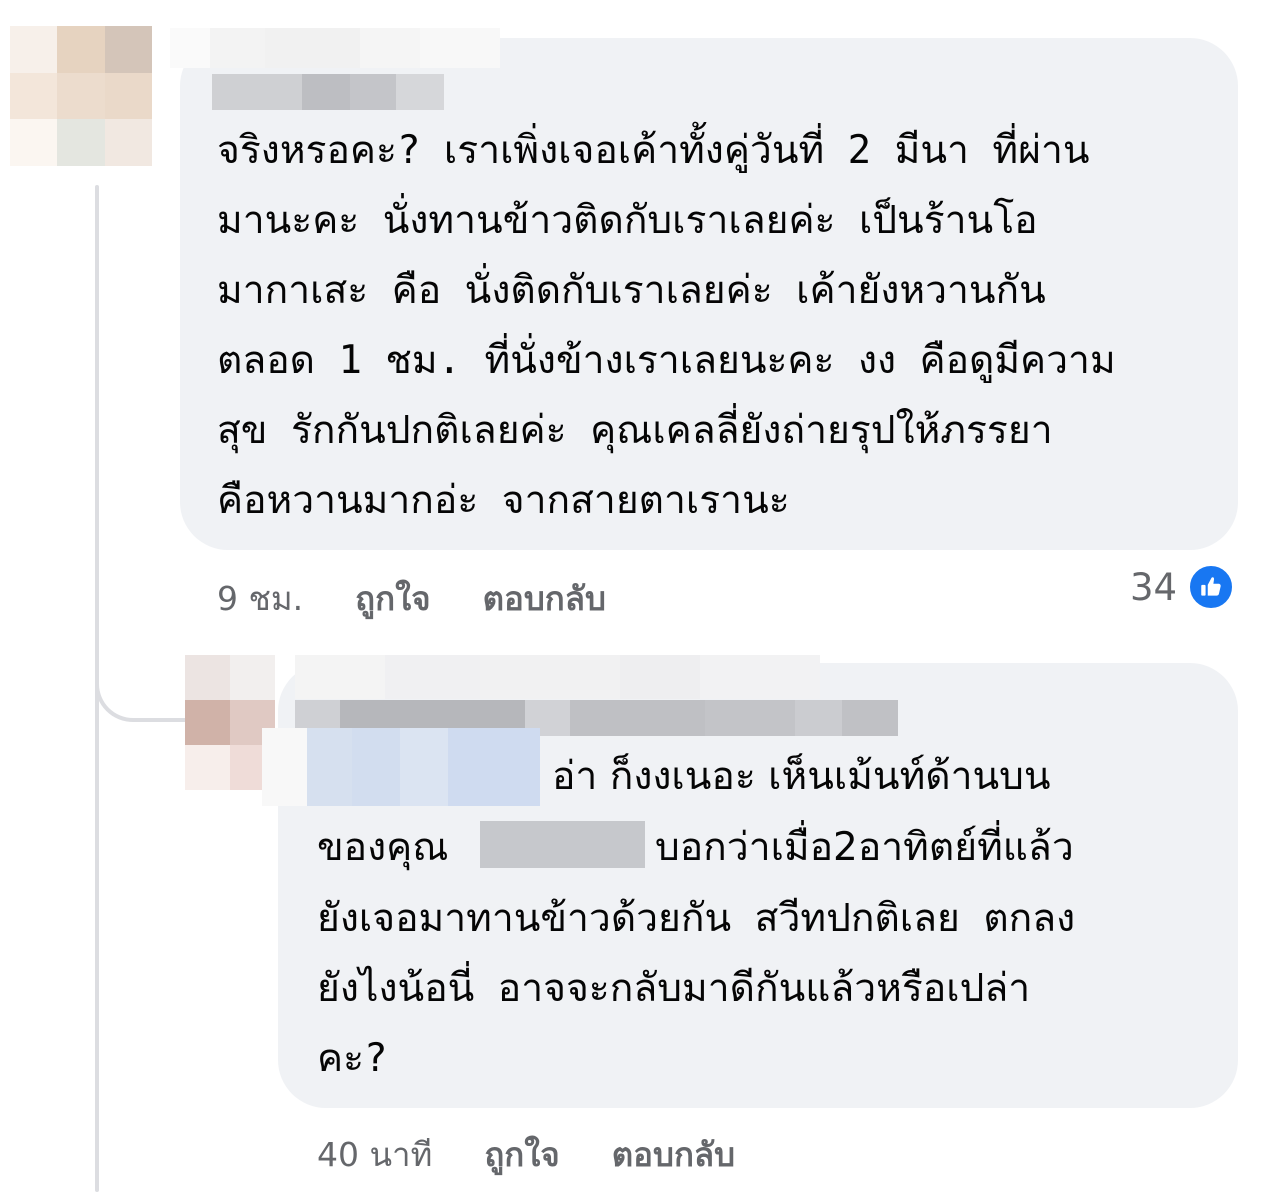  I want to click on comment-meta-1: 9 ชม. ถูกใจ ตอบกลับ, so click(411, 598).